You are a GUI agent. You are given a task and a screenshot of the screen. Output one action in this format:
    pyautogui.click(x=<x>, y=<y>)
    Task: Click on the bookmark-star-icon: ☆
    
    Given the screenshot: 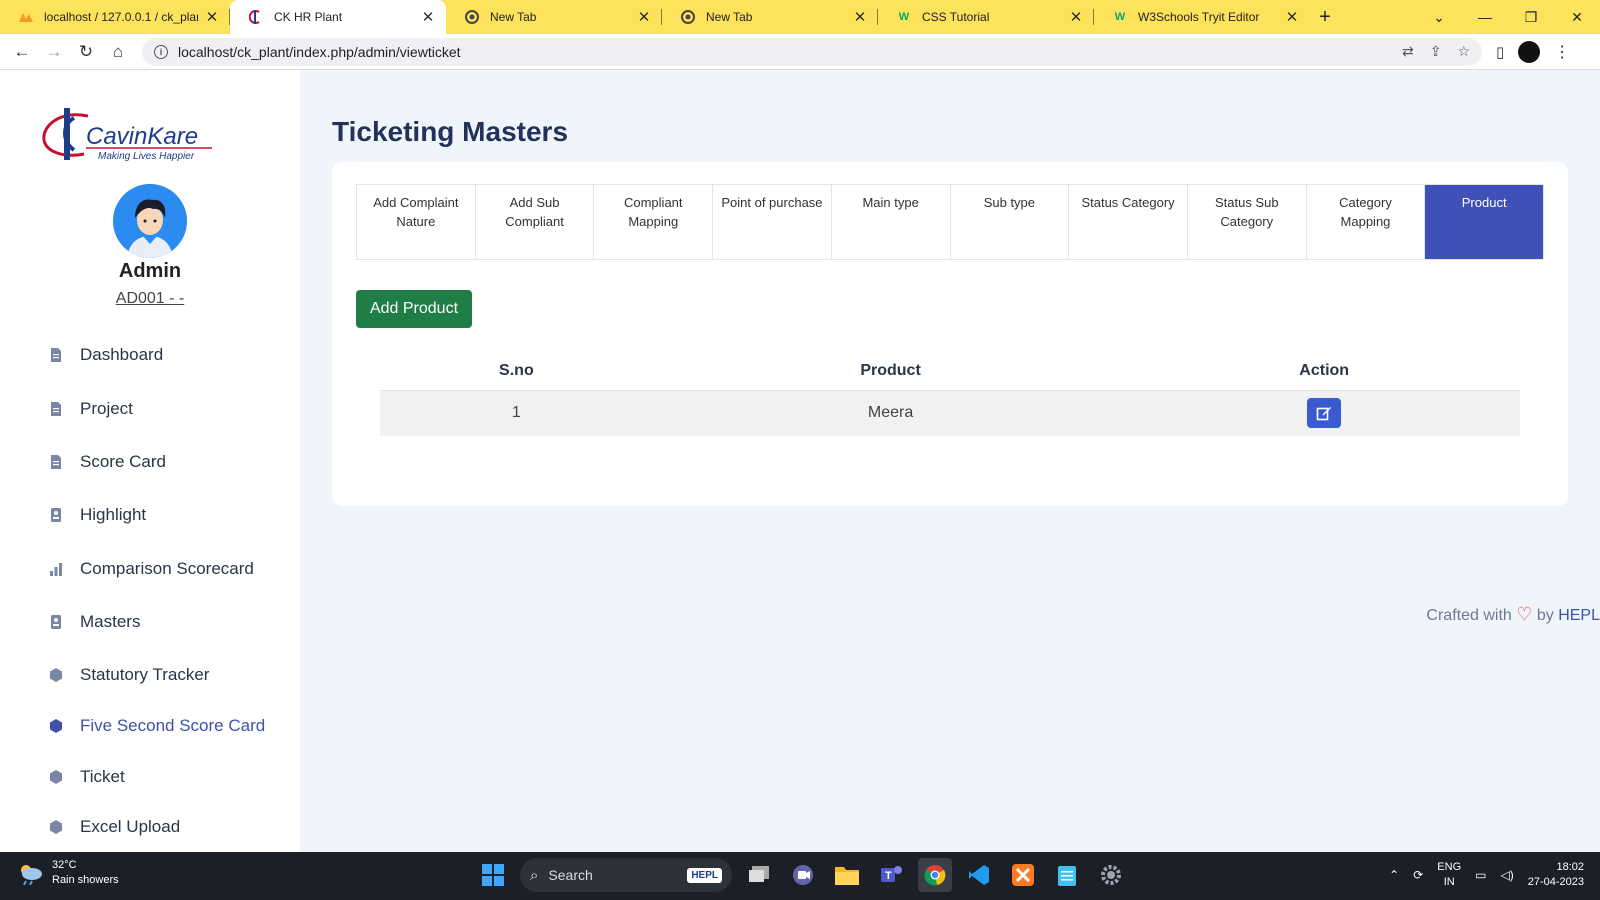 What is the action you would take?
    pyautogui.click(x=1463, y=51)
    